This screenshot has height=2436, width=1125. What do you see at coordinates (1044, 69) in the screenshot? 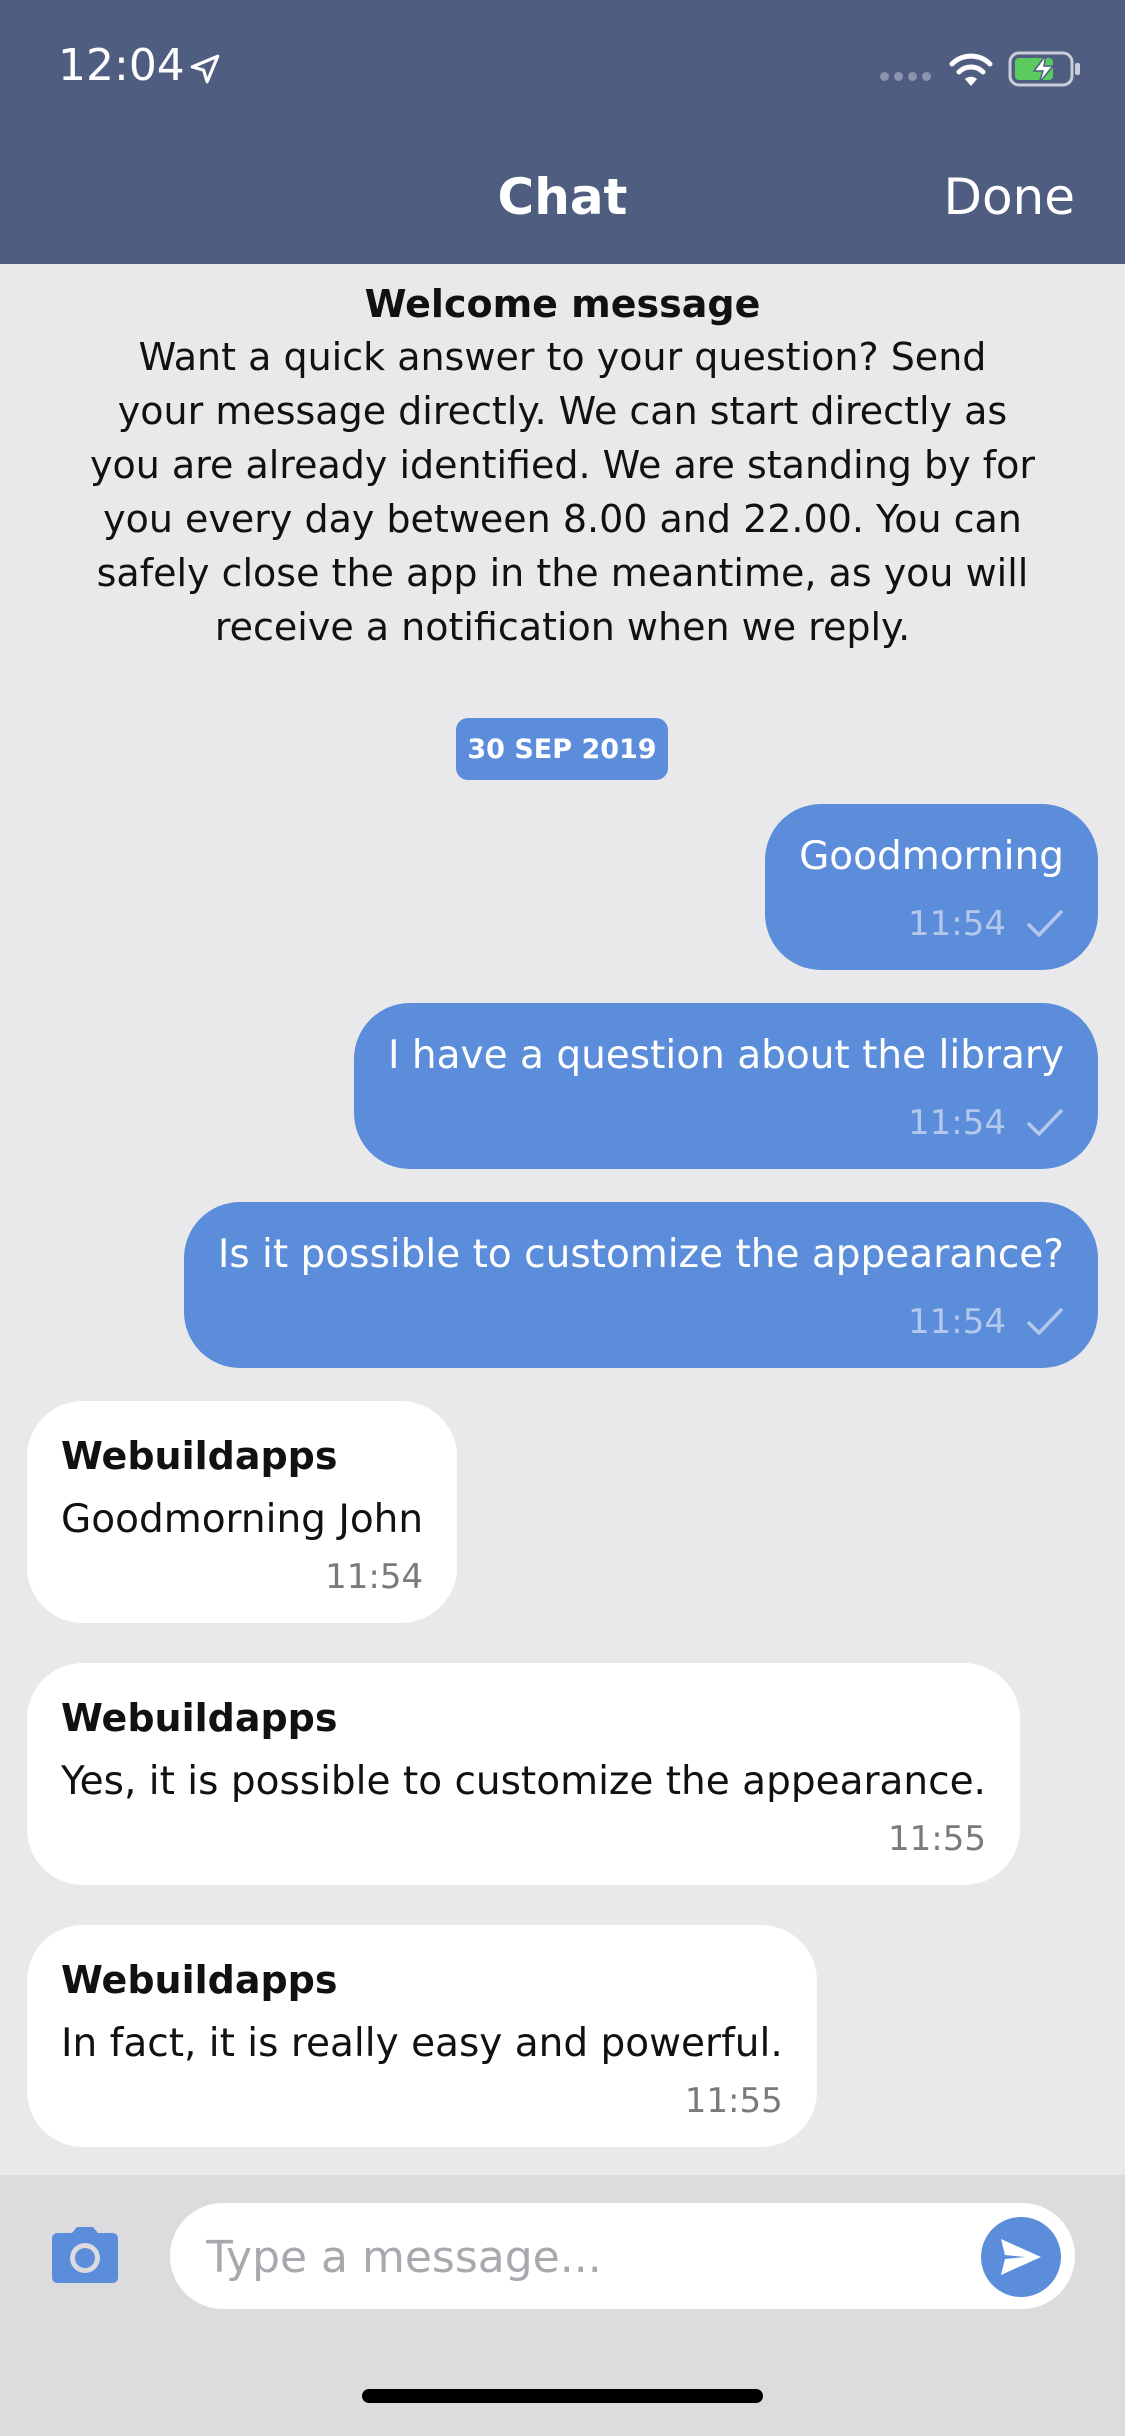
I see `battery-charging-icon` at bounding box center [1044, 69].